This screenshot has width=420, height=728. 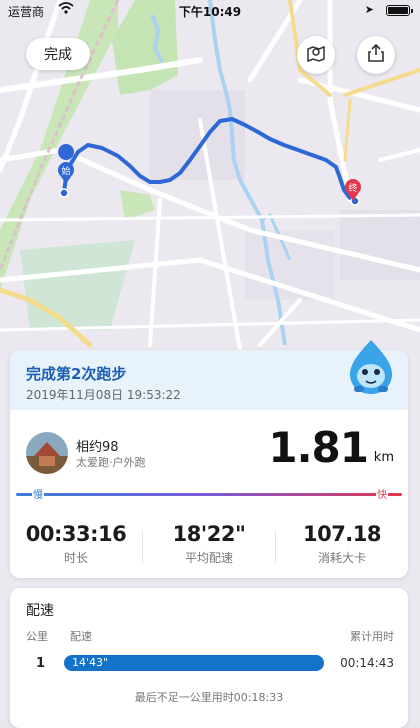 I want to click on end-label: 终, so click(x=352, y=188).